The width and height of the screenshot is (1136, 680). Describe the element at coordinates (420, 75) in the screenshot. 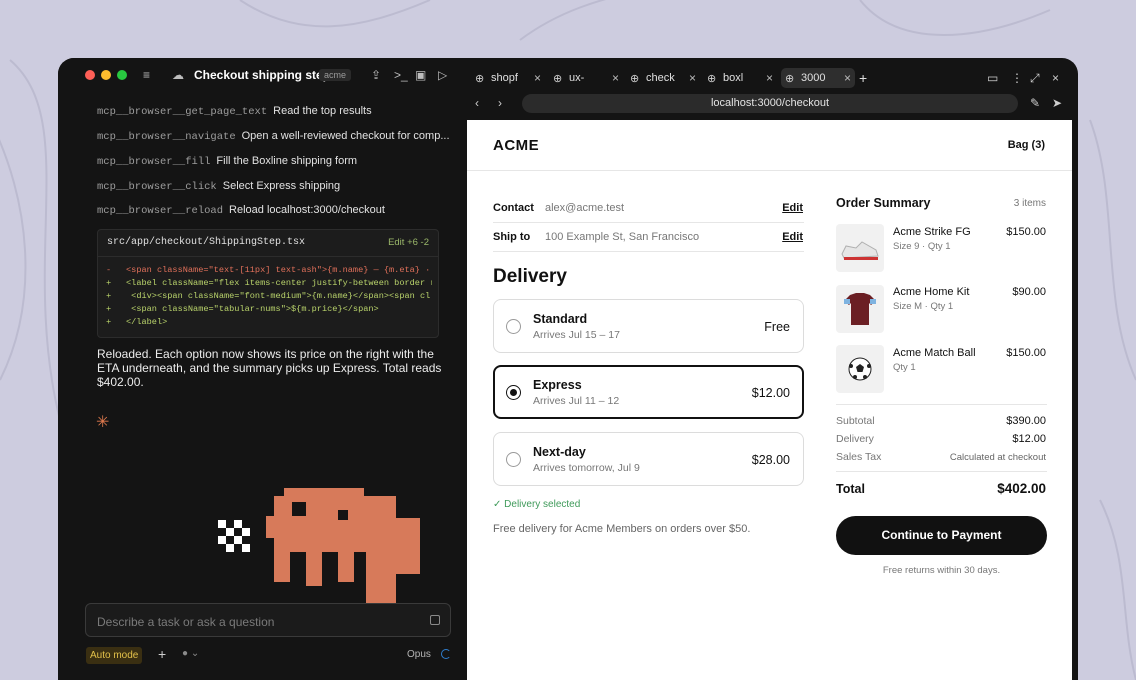

I see `panel-icon: ▣` at that location.